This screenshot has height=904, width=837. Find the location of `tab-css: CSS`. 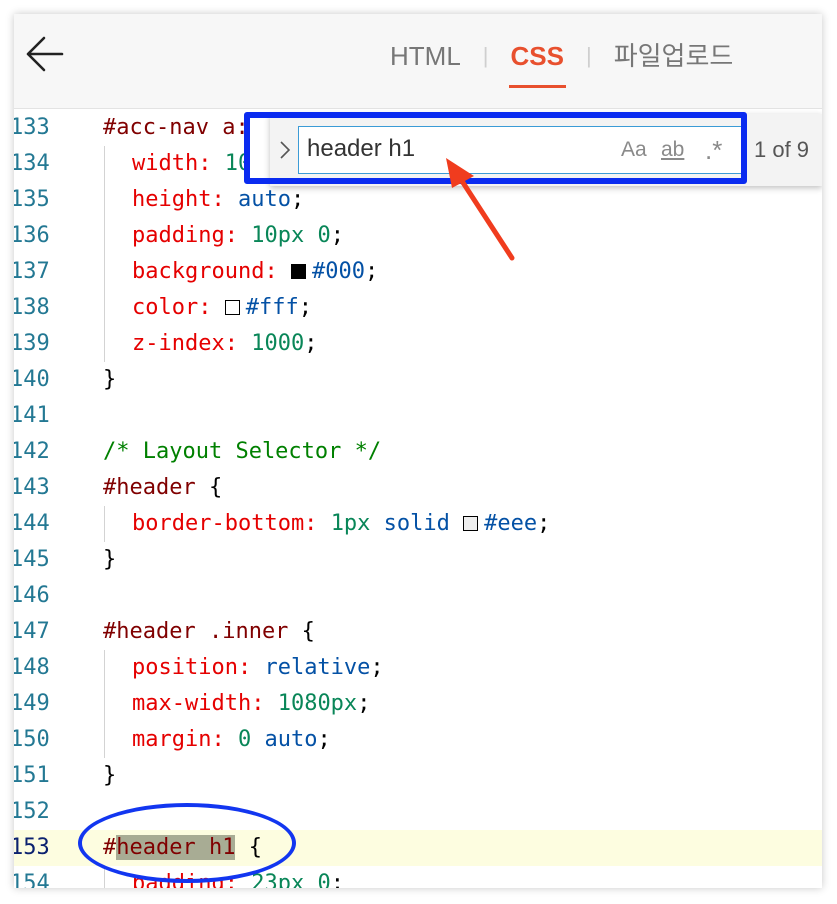

tab-css: CSS is located at coordinates (537, 62).